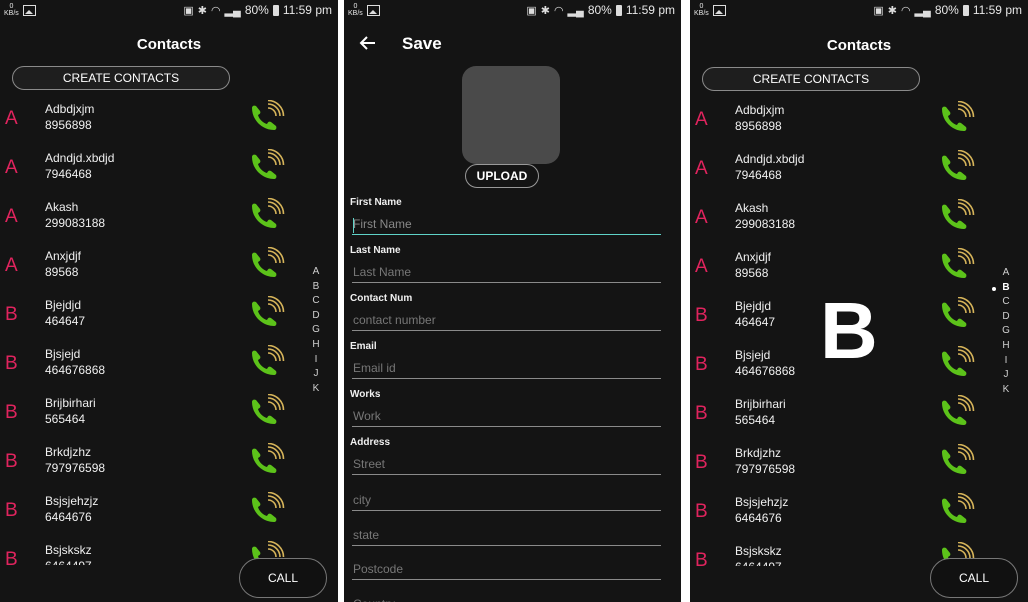  Describe the element at coordinates (150, 364) in the screenshot. I see `contact-row: B Bjsjejd 464676868` at that location.